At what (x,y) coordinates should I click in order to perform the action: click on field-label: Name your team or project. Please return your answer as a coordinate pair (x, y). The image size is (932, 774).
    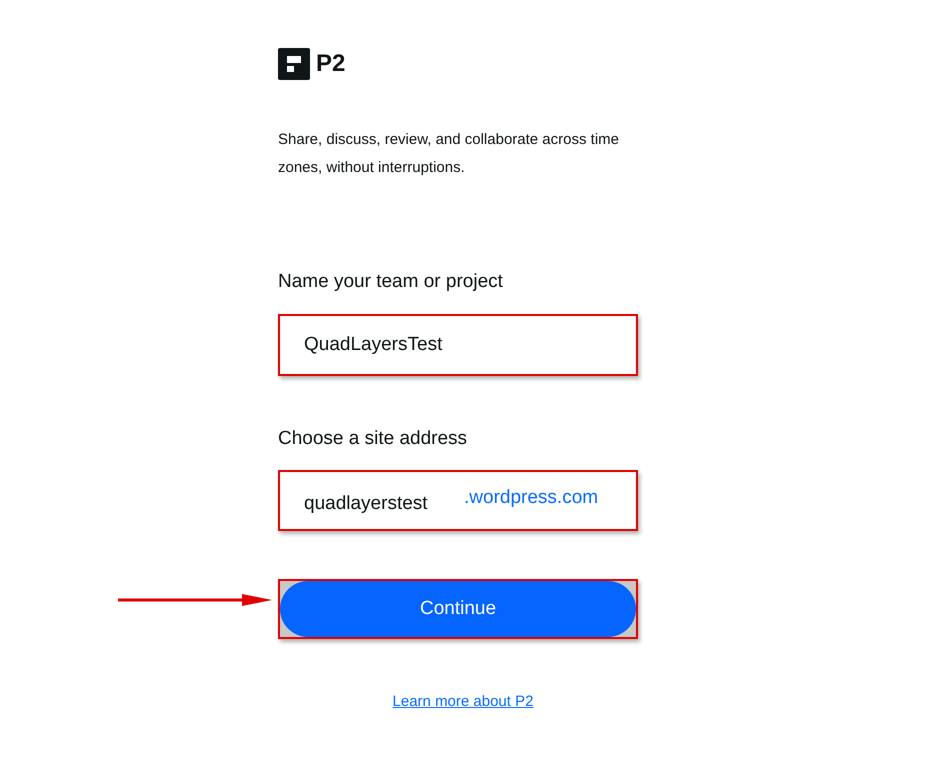
    Looking at the image, I should click on (391, 282).